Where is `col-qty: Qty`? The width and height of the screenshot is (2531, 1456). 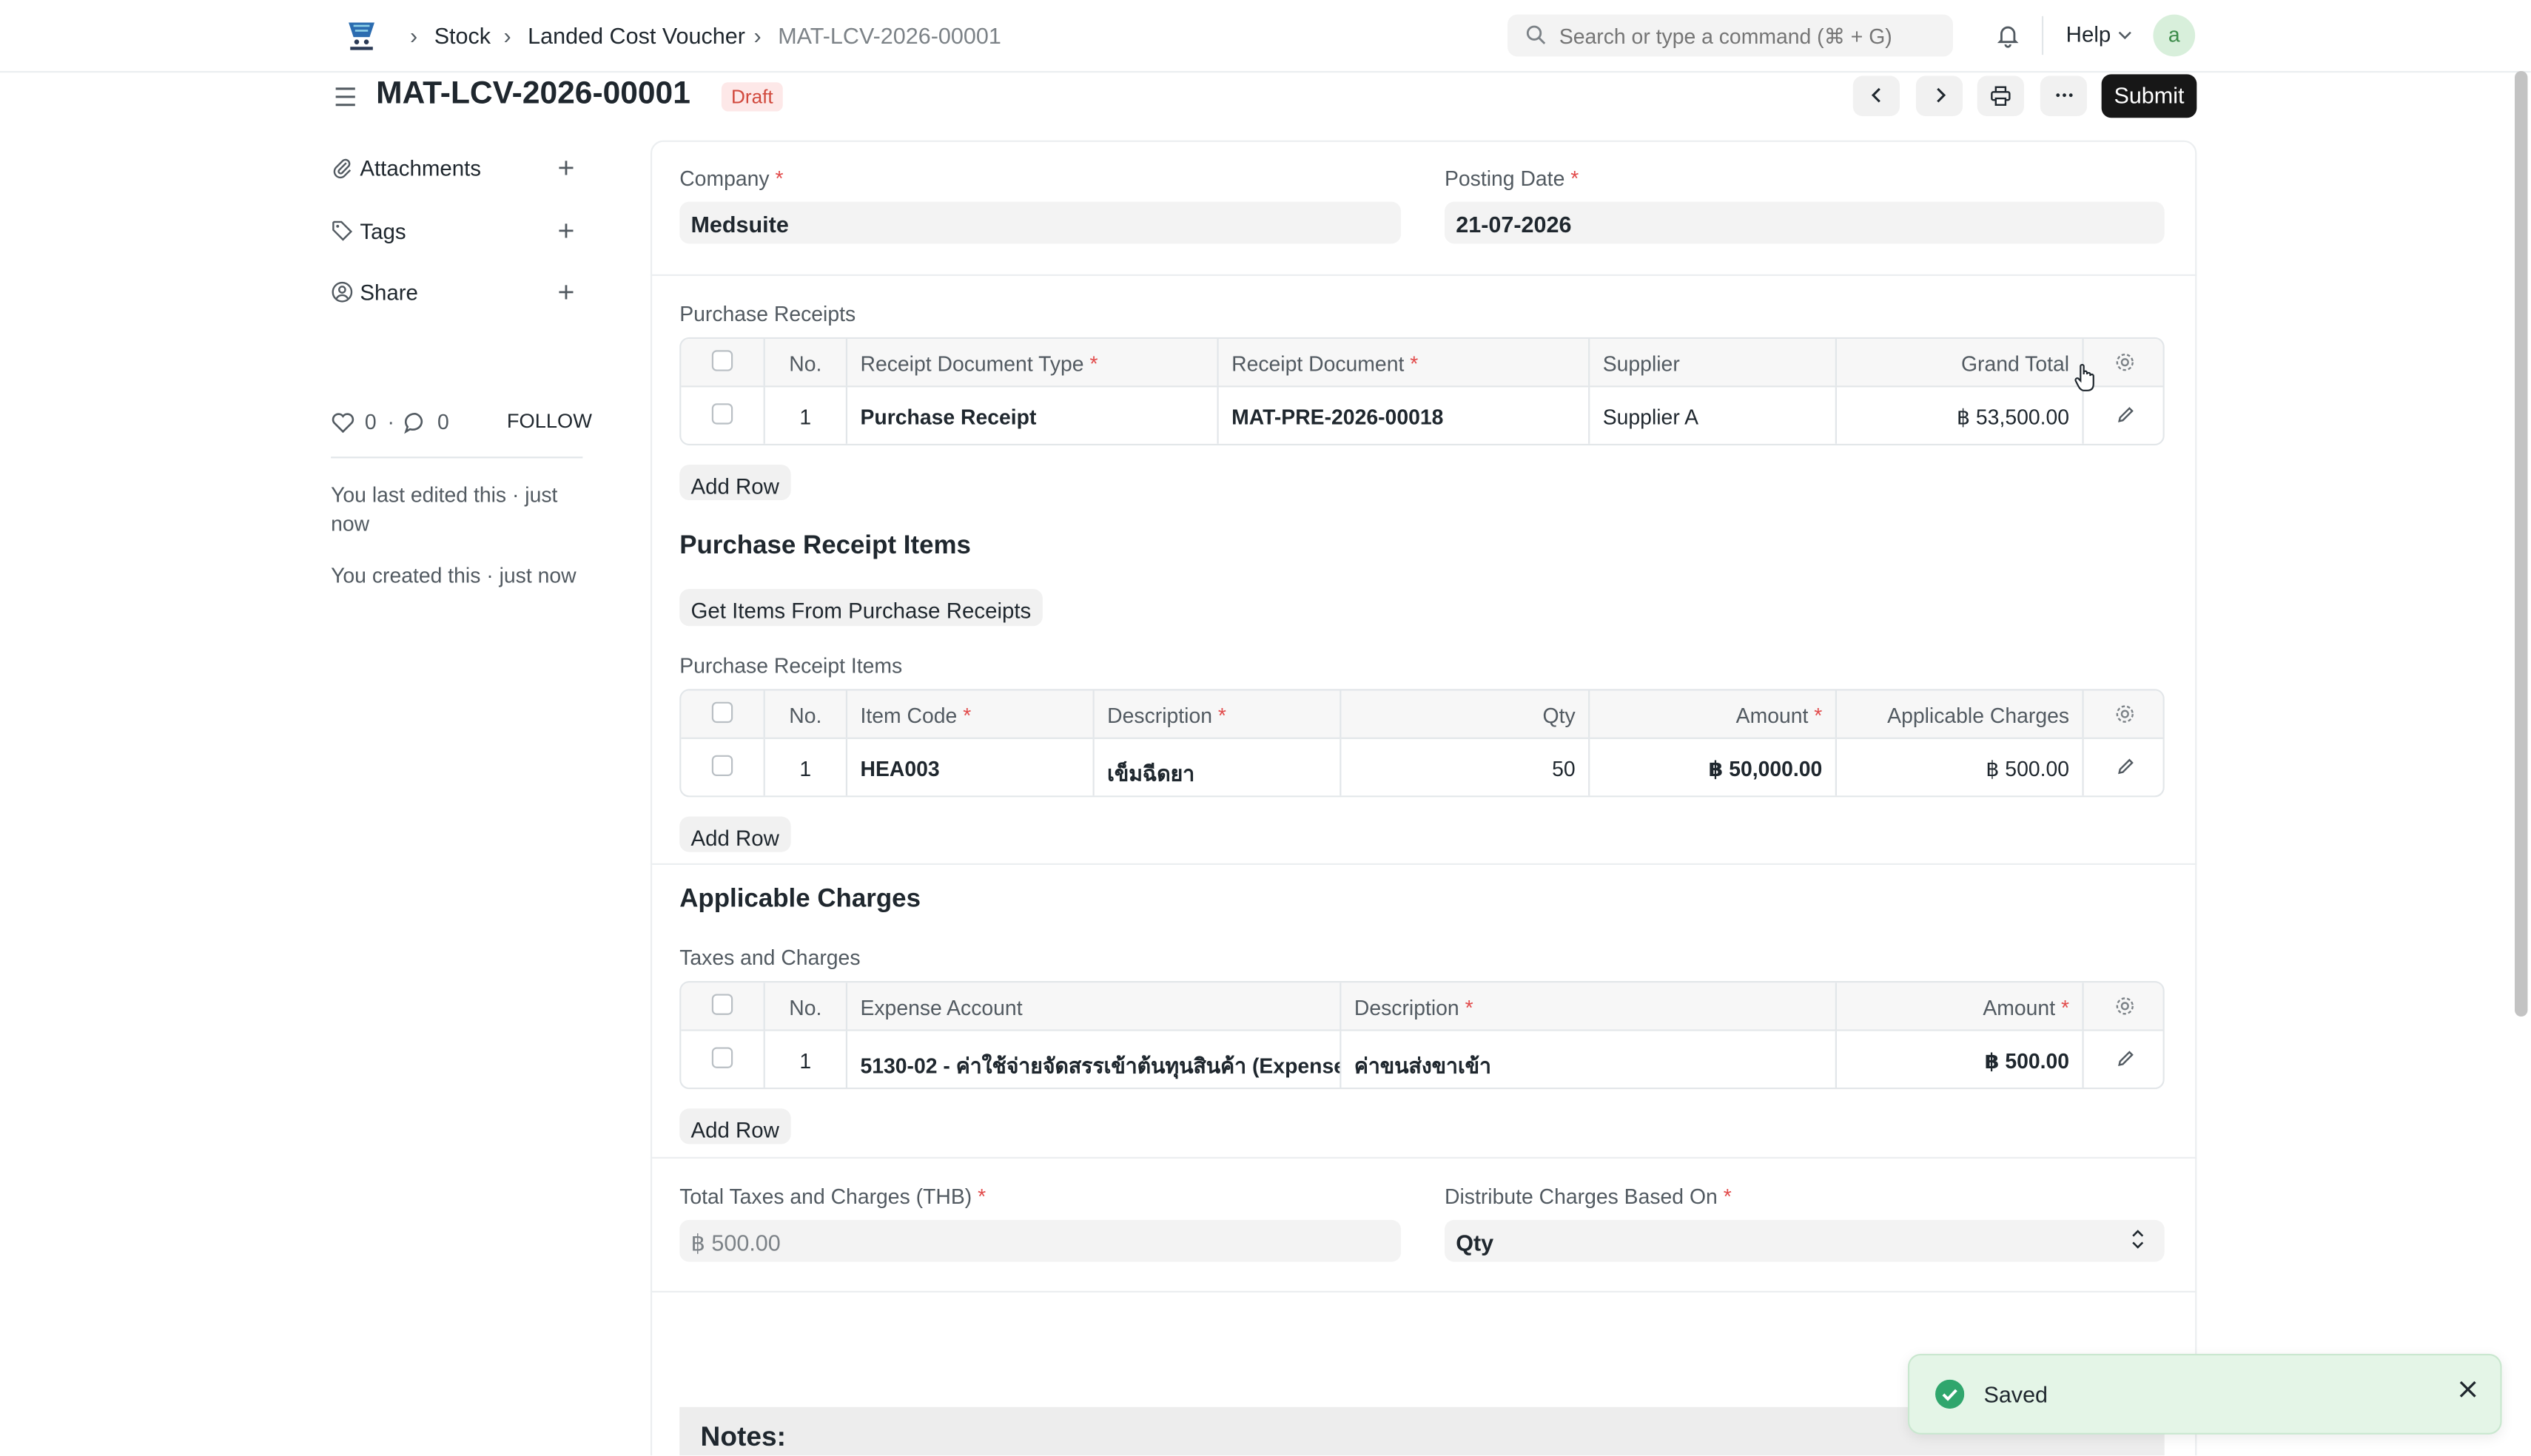
col-qty: Qty is located at coordinates (1465, 714).